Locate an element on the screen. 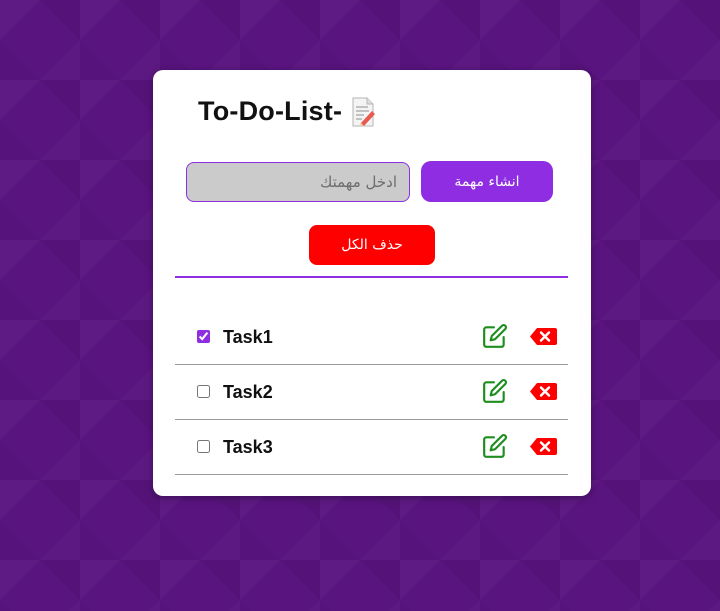  delete-all-button: حذف الكل is located at coordinates (372, 245).